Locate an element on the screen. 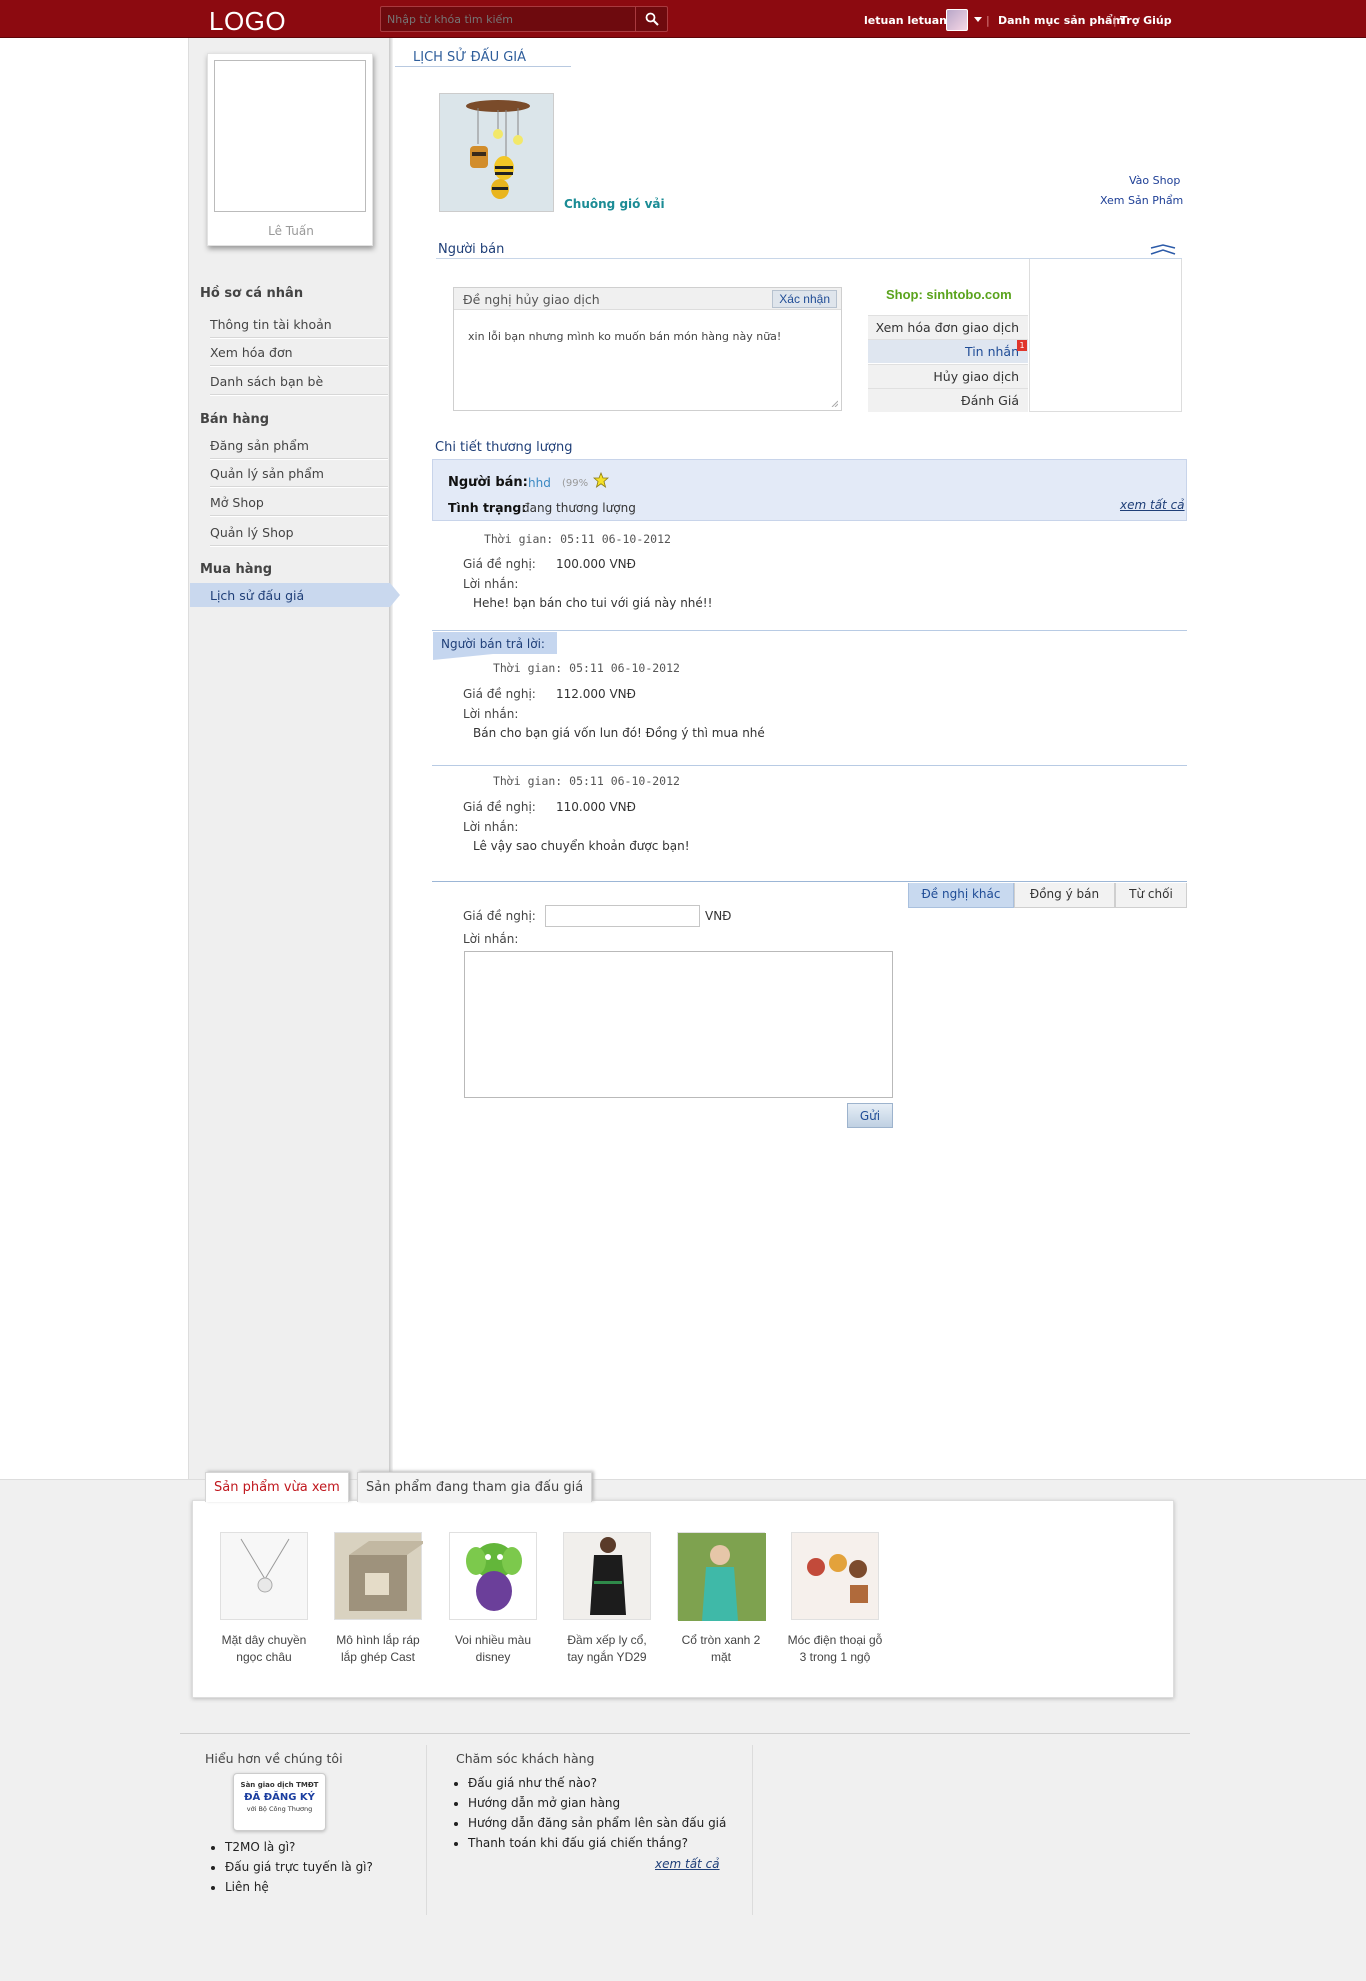 Image resolution: width=1366 pixels, height=1981 pixels. product-name-line1: Mặt dây chuyền is located at coordinates (264, 1640).